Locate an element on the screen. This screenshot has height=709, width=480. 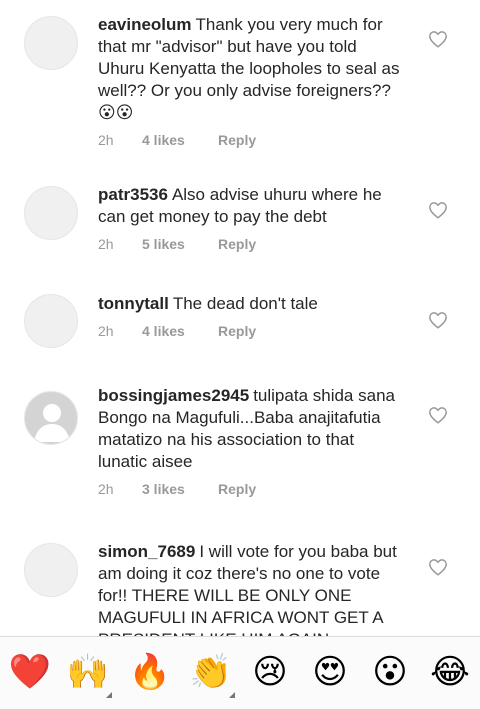
red-heart-icon: ❤️ is located at coordinates (30, 672).